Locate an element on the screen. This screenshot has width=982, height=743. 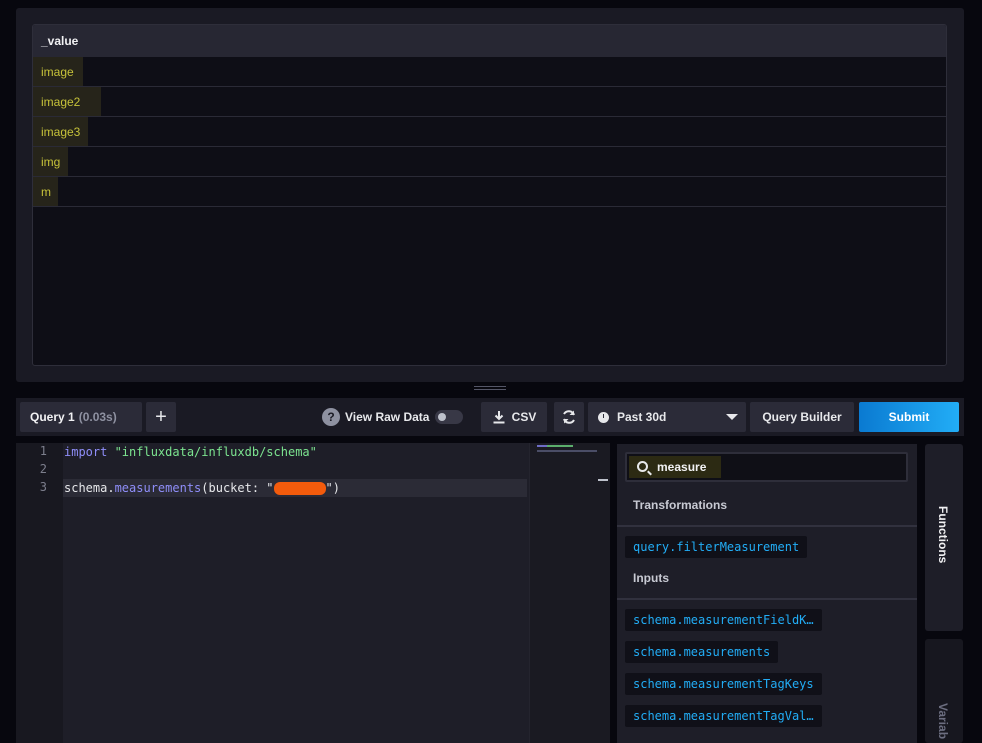
column-header-value: _value is located at coordinates (489, 41).